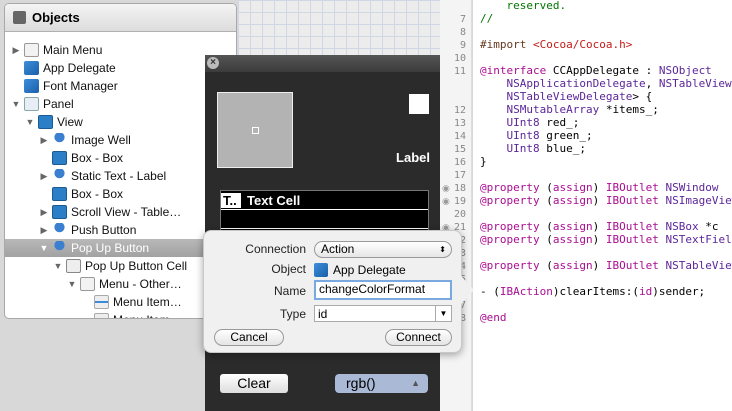 The height and width of the screenshot is (411, 732). I want to click on code-token: )sender;, so click(679, 291).